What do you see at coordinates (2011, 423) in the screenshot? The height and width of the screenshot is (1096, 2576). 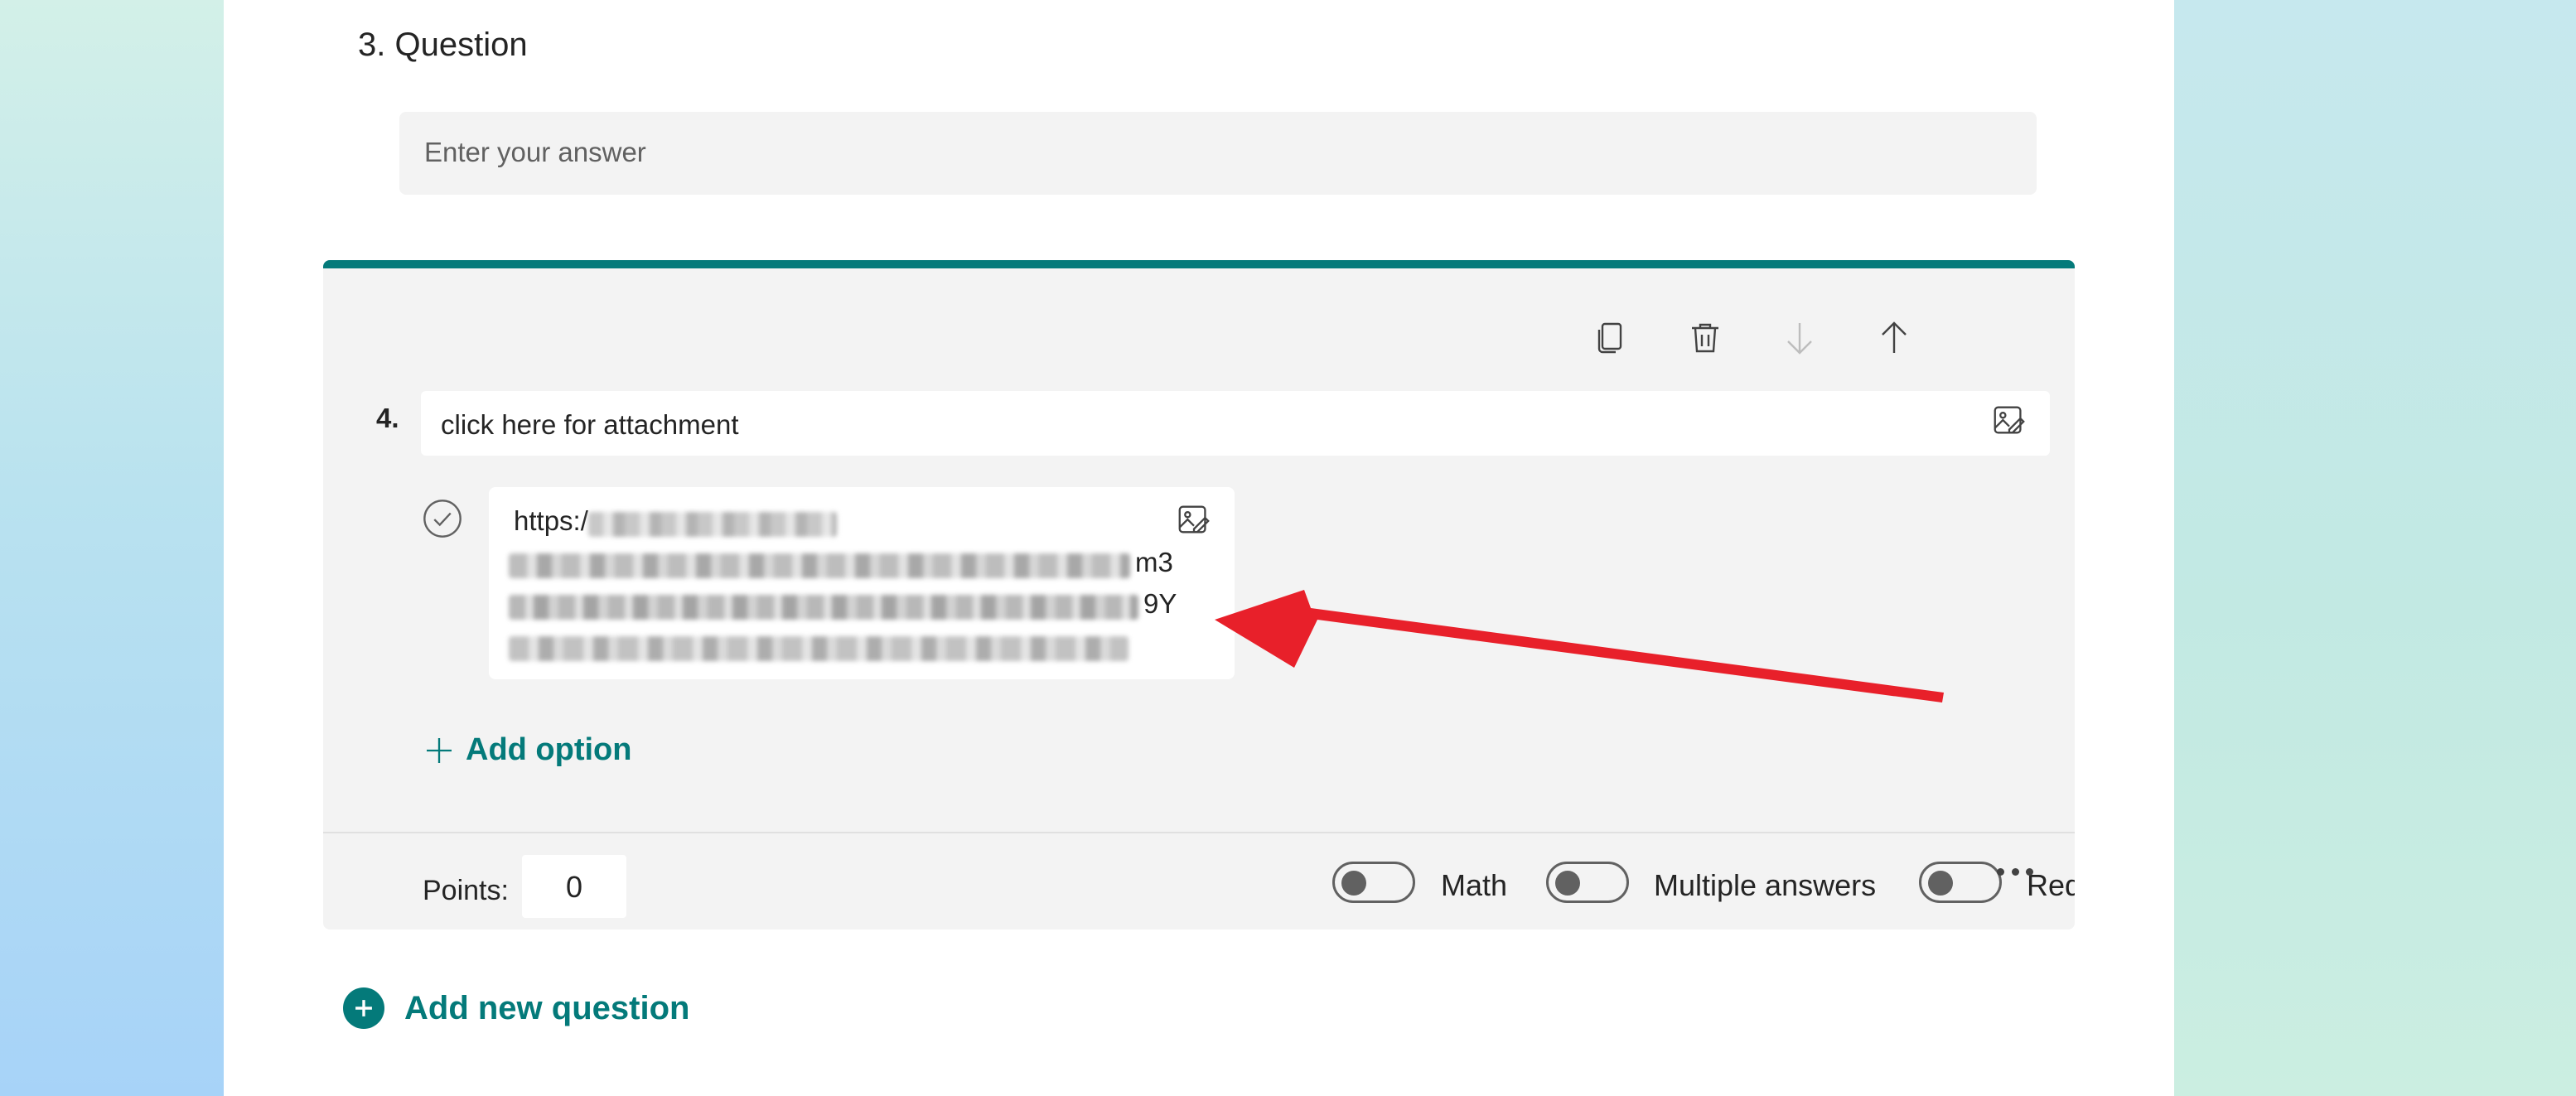 I see `insert-image-icon` at bounding box center [2011, 423].